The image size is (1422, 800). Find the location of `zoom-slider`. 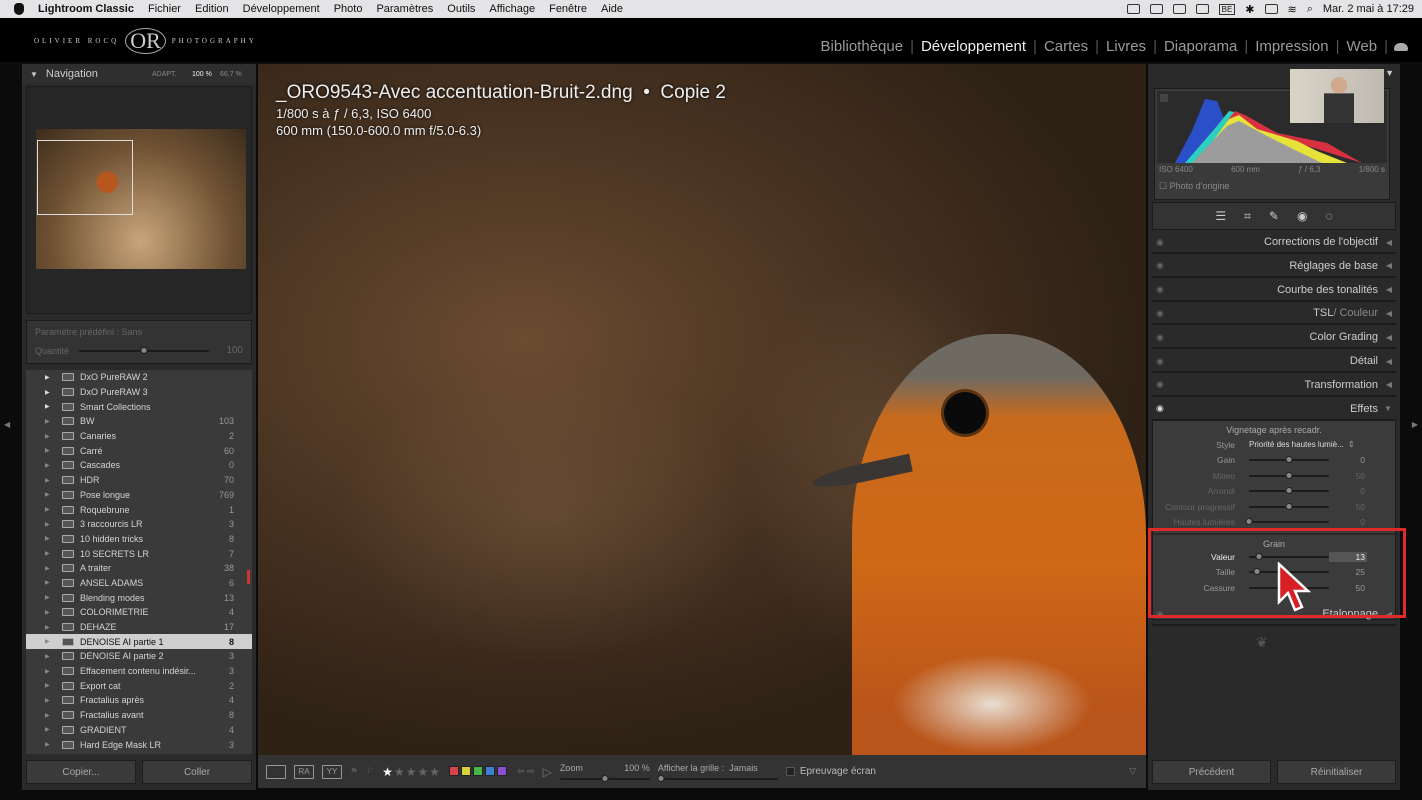

zoom-slider is located at coordinates (604, 778).